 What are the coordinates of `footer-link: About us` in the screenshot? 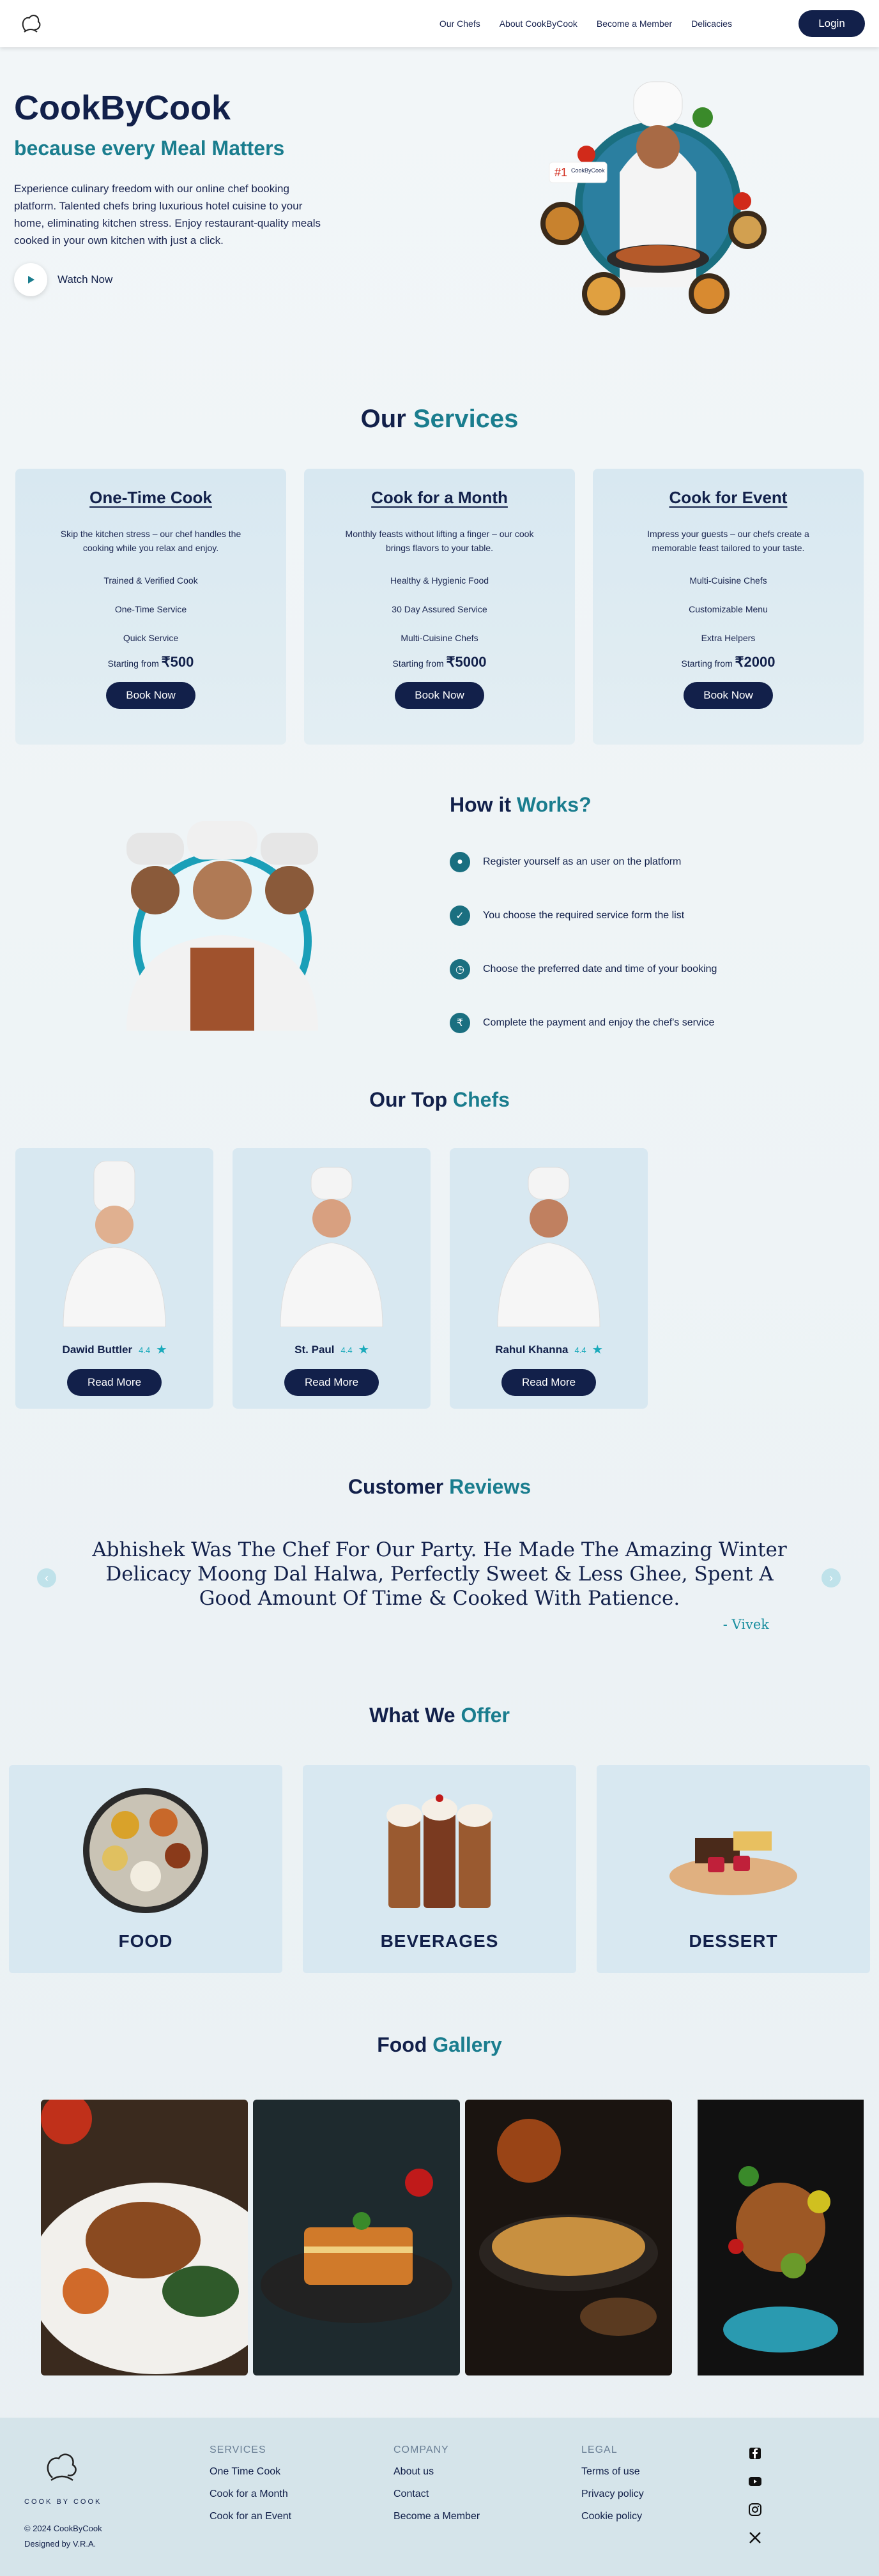 It's located at (437, 2472).